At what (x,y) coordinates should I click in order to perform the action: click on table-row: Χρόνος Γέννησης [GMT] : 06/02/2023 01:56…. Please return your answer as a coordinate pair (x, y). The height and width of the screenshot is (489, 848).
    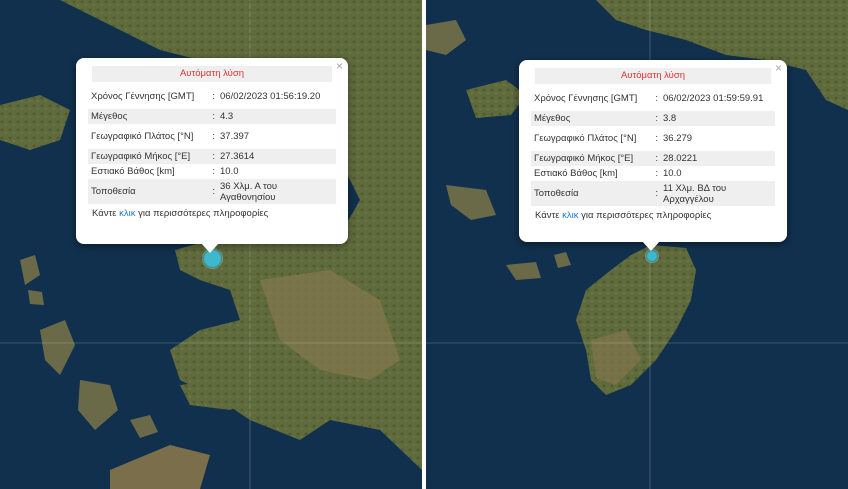
    Looking at the image, I should click on (212, 96).